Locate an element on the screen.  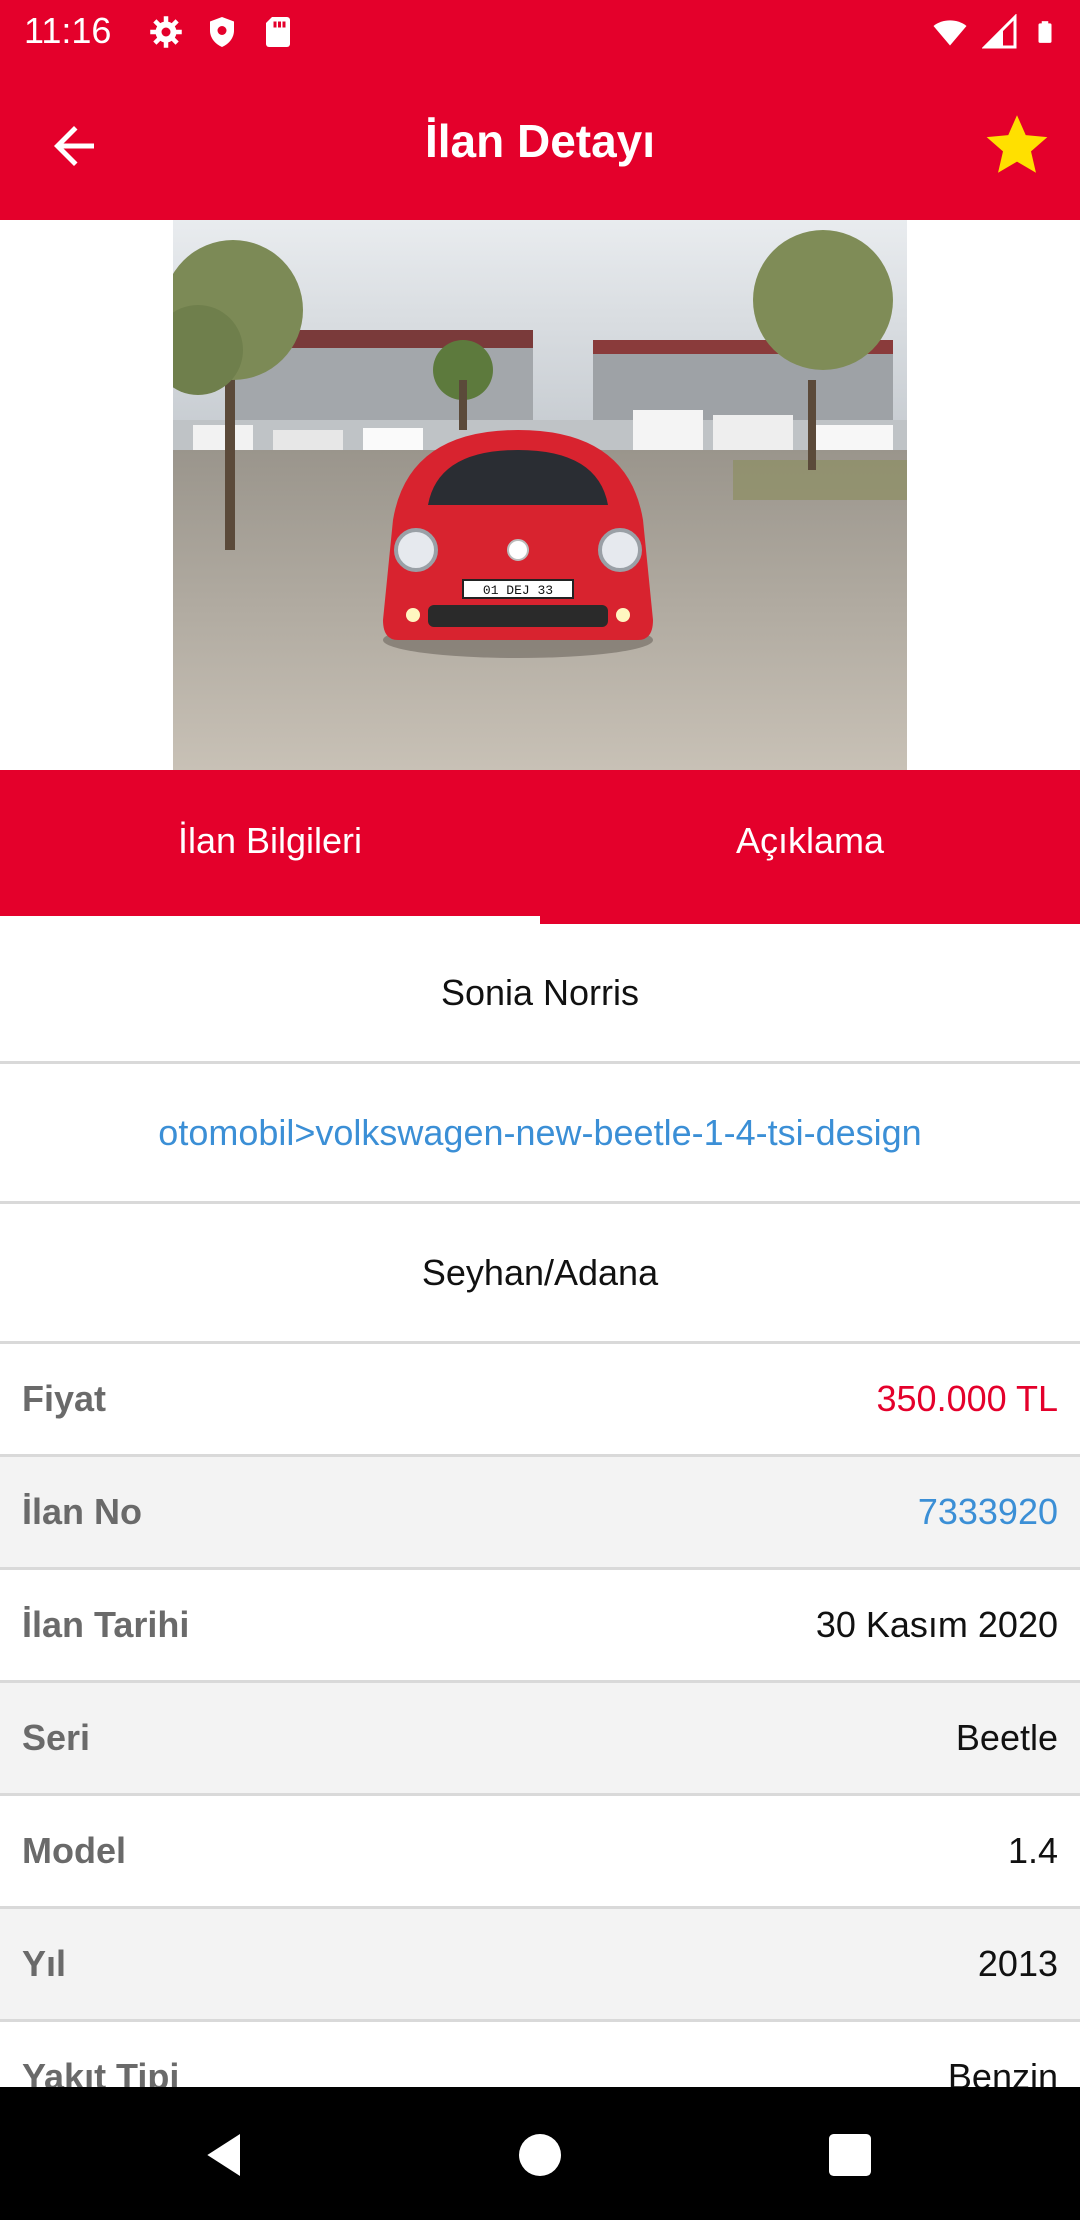
detail-row-listing-no: İlan No 7333920 is located at coordinates (540, 1513).